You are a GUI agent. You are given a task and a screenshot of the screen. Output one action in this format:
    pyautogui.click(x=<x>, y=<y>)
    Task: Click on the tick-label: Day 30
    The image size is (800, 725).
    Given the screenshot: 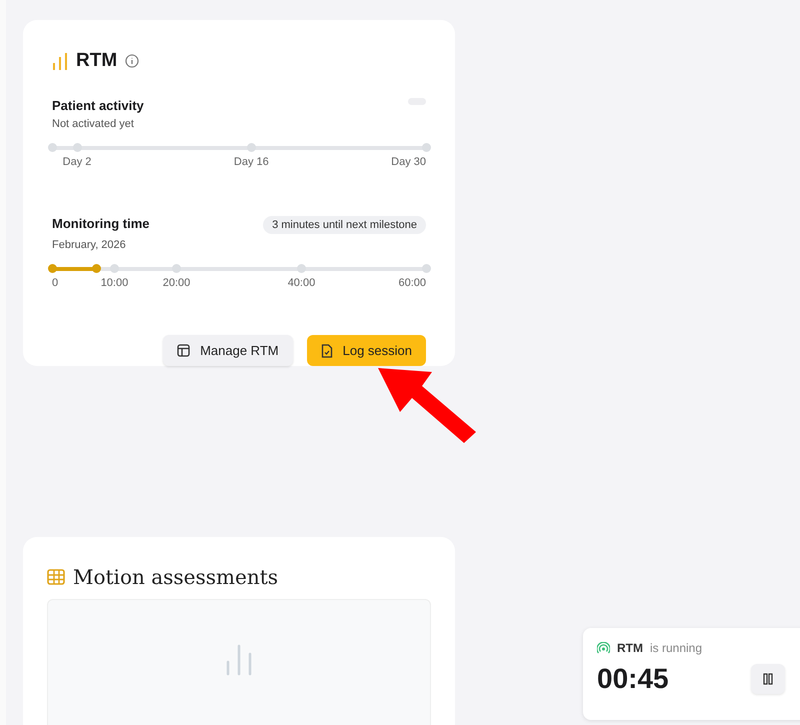 What is the action you would take?
    pyautogui.click(x=408, y=162)
    